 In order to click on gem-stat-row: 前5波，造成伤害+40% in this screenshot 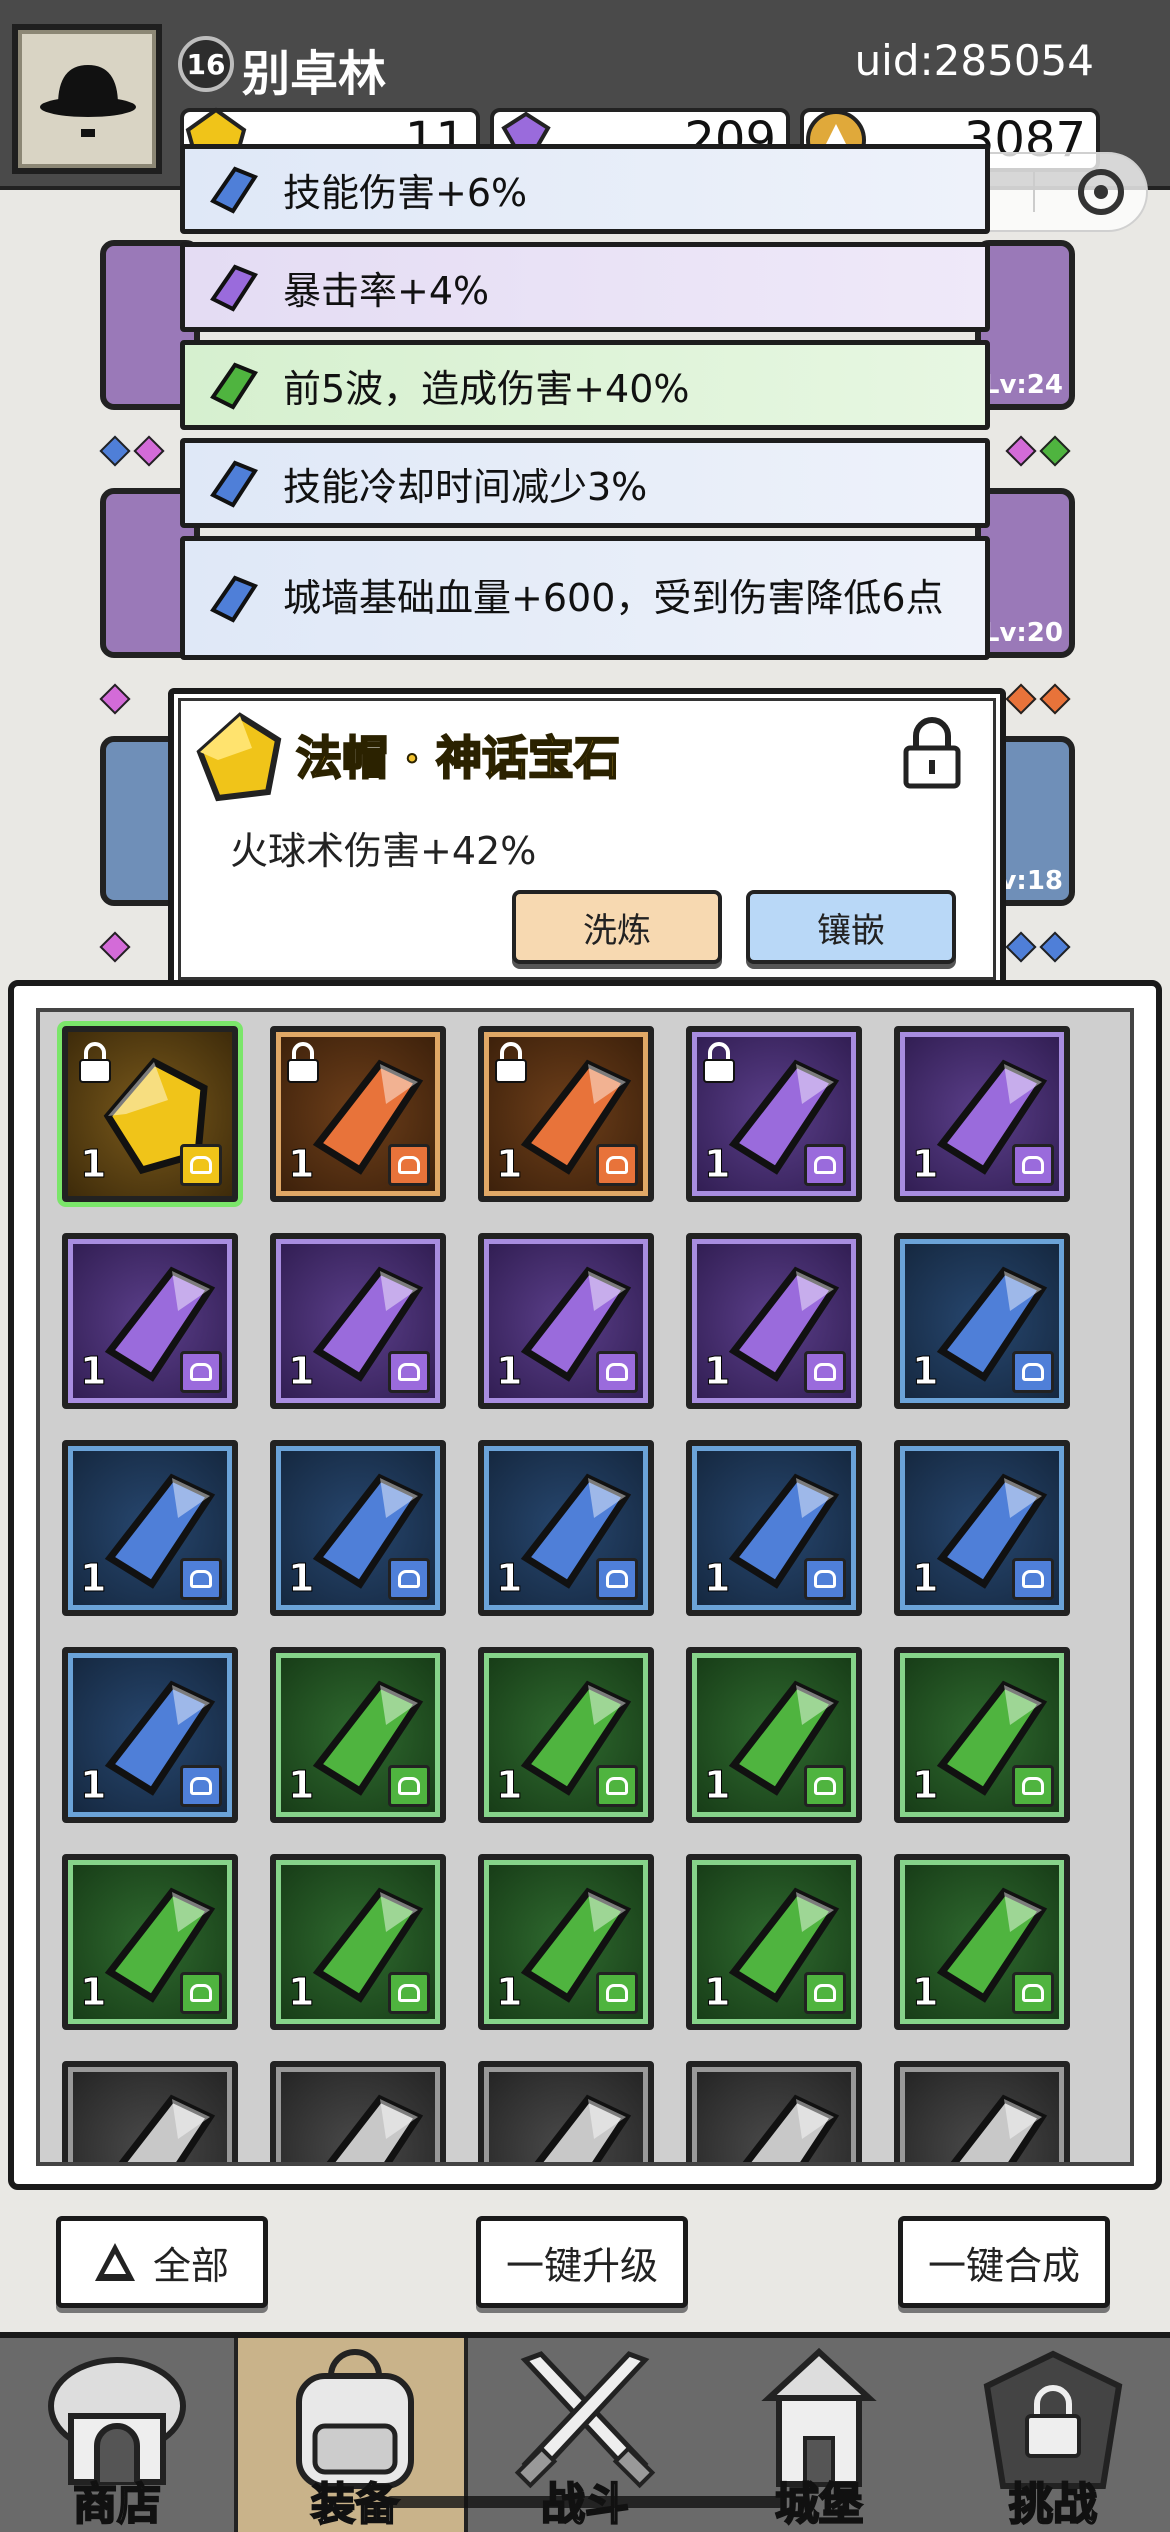, I will do `click(585, 385)`.